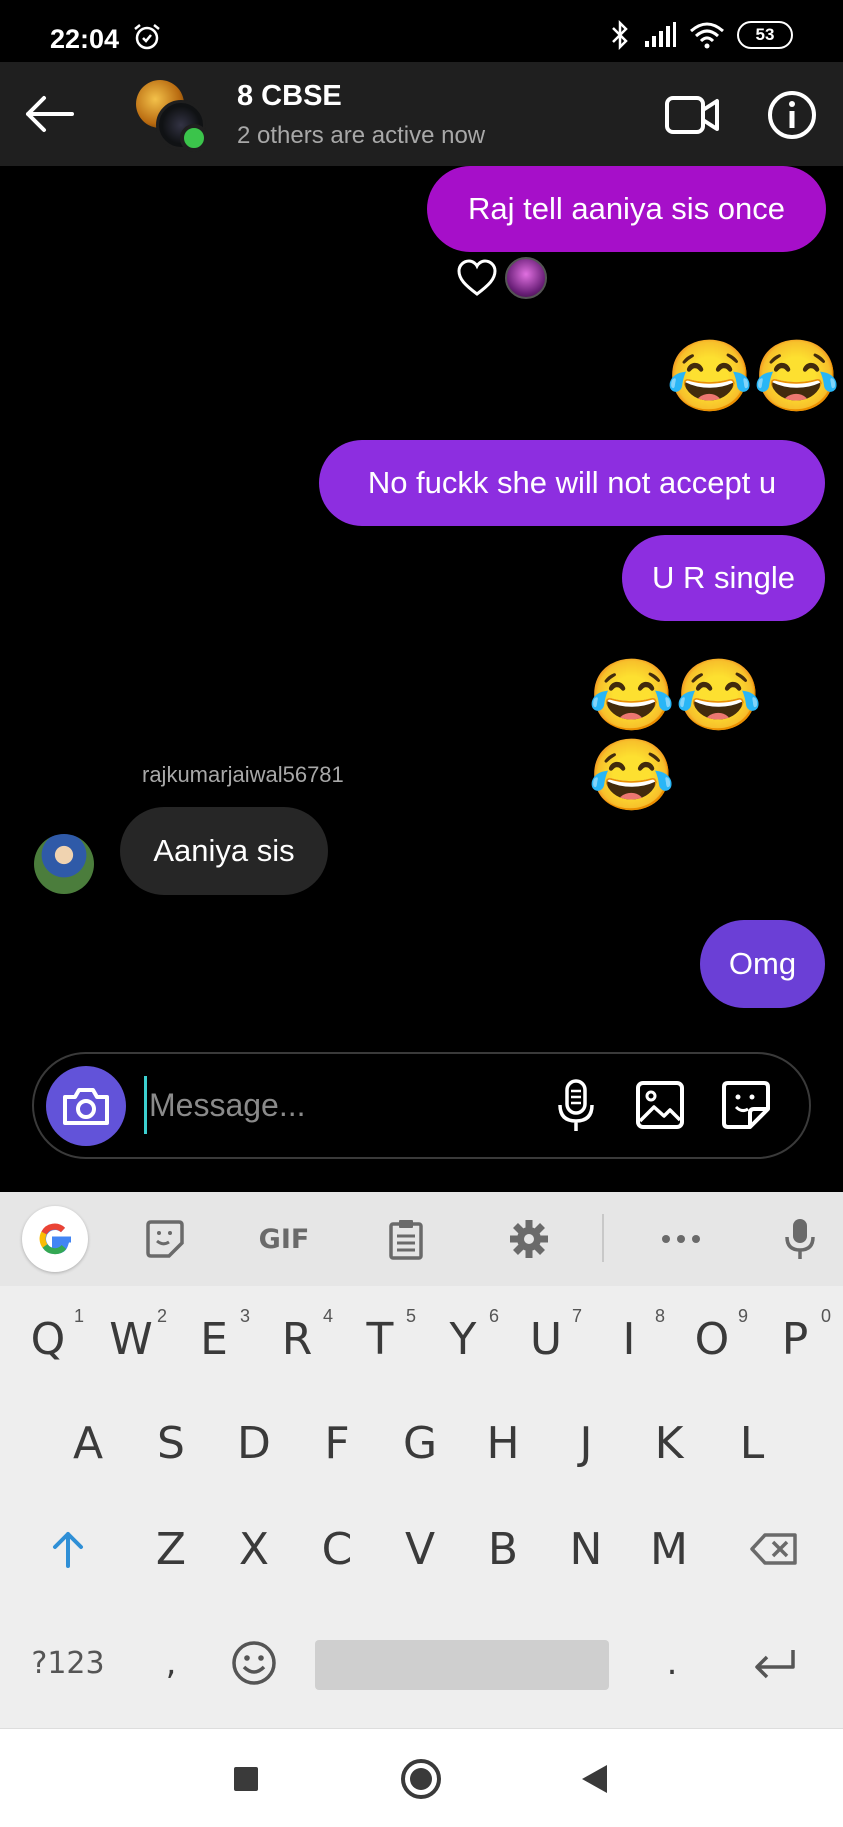  I want to click on message-reactions, so click(501, 278).